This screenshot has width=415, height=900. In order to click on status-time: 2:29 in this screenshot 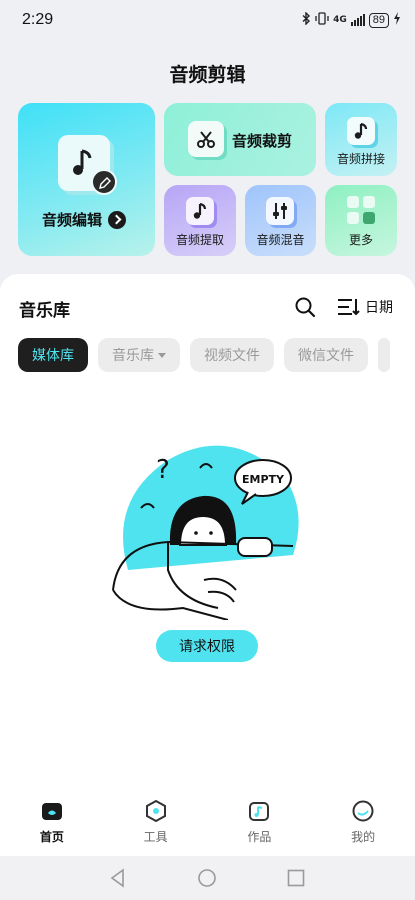, I will do `click(38, 19)`.